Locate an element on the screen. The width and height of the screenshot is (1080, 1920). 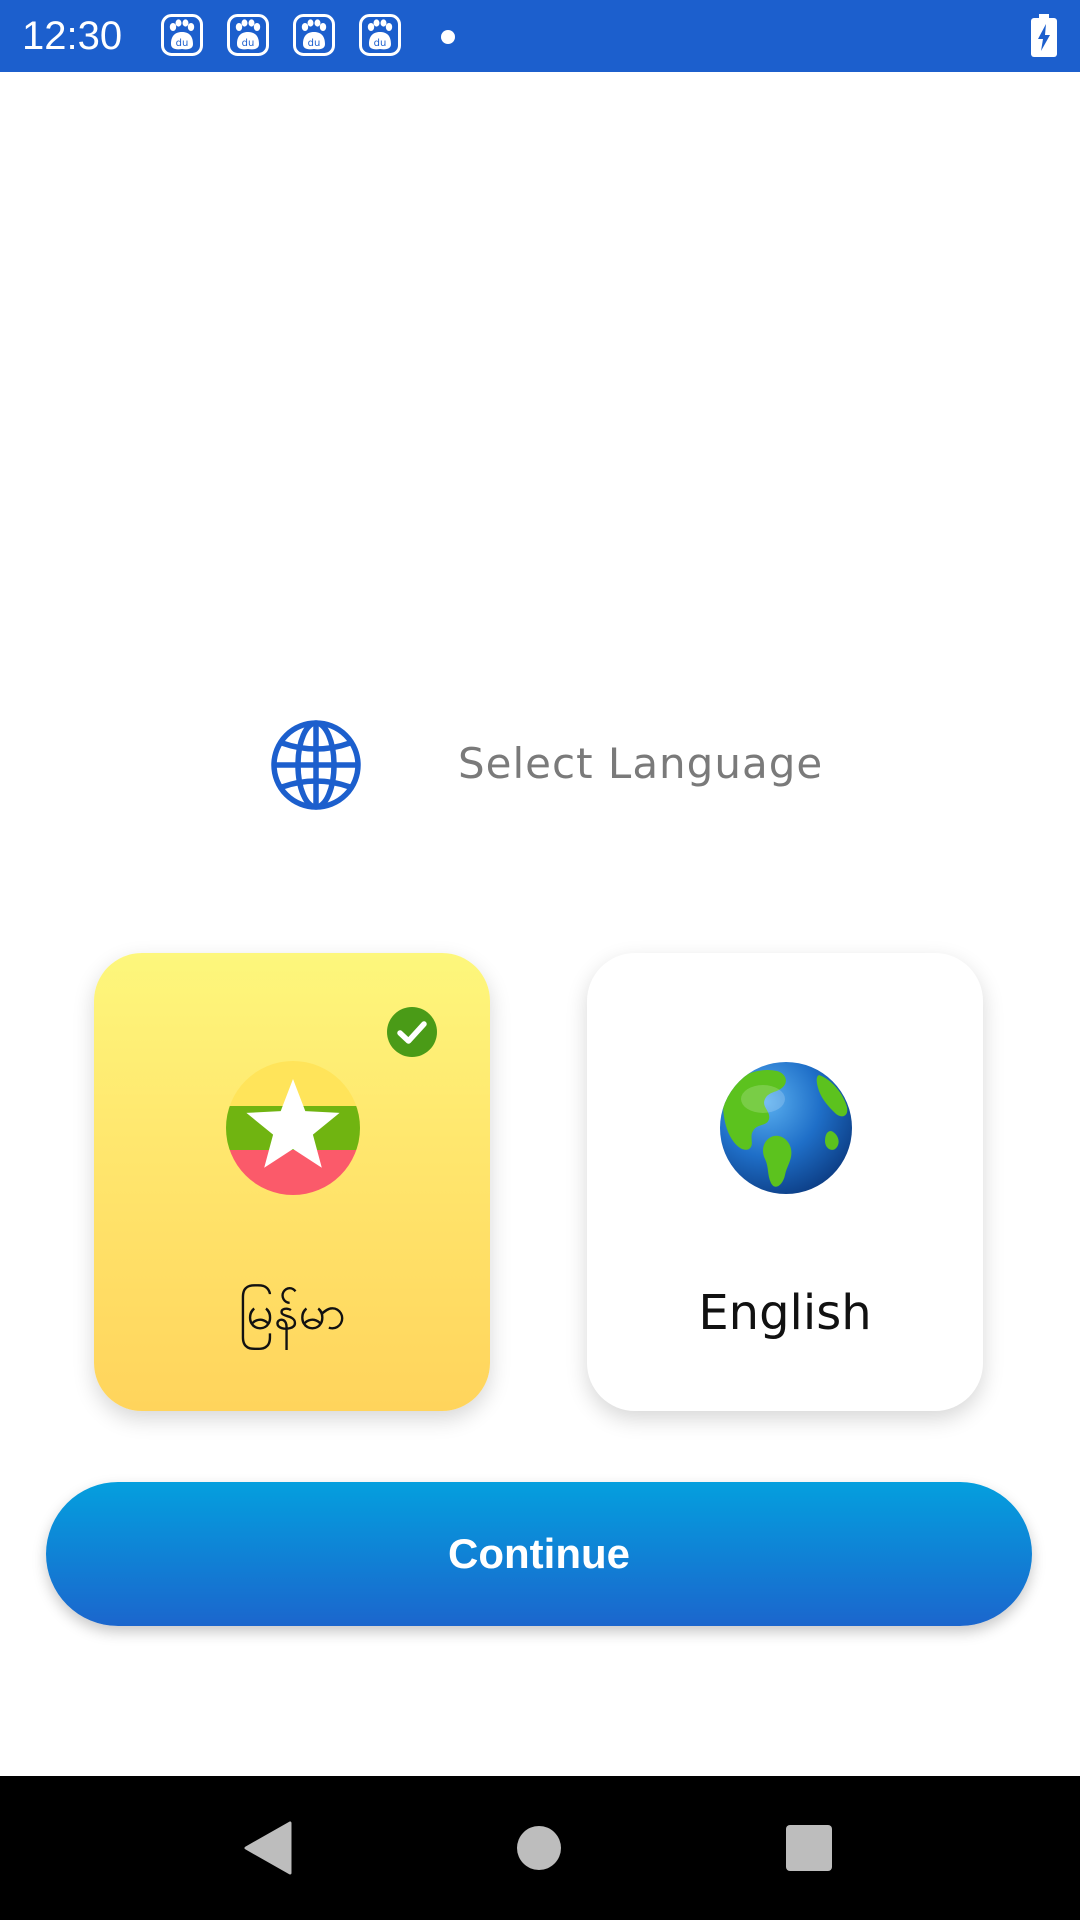
page-title: Select Language is located at coordinates (641, 763).